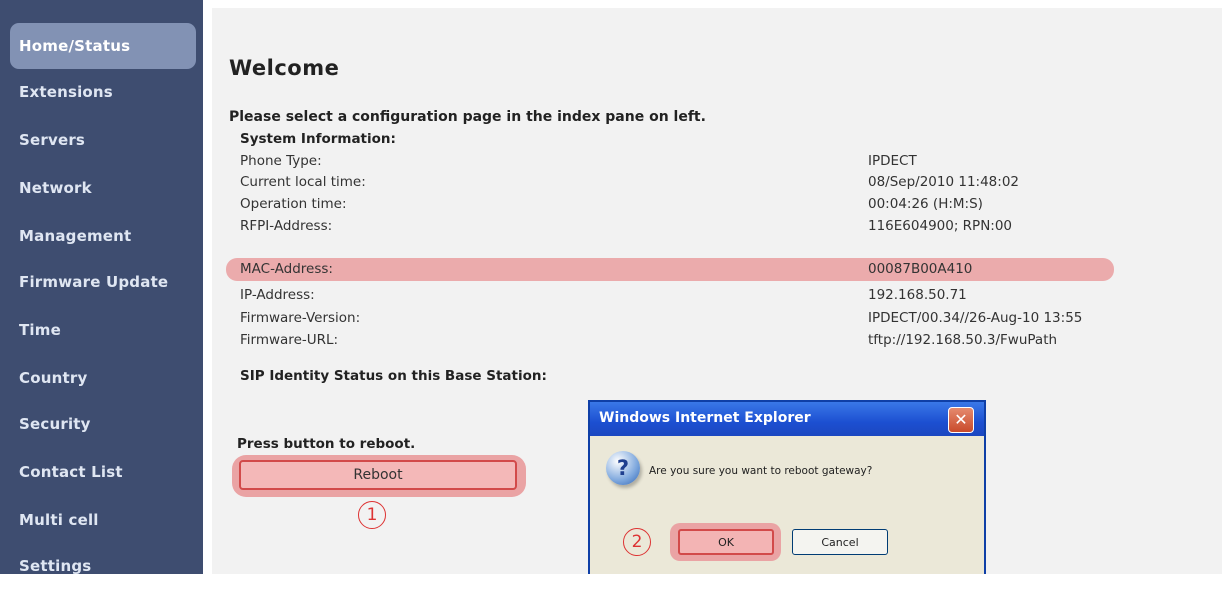 This screenshot has width=1222, height=589. Describe the element at coordinates (103, 520) in the screenshot. I see `sidebar-item-multi-cell: Multi cell` at that location.